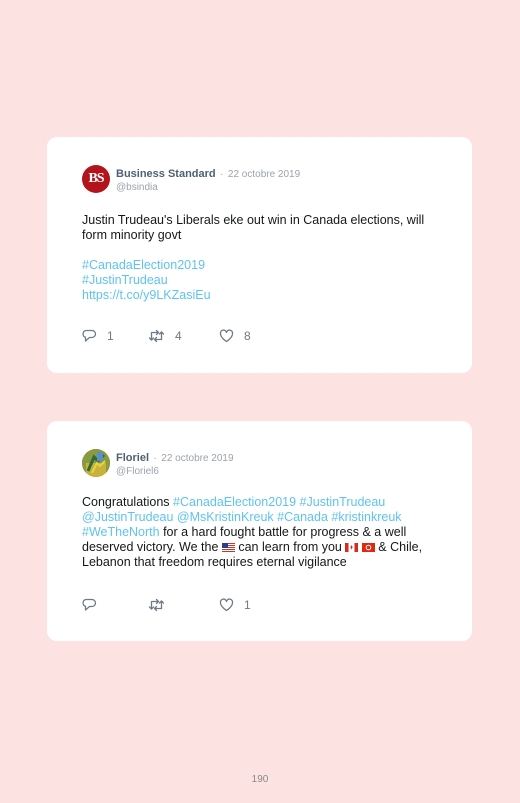 The width and height of the screenshot is (520, 803). Describe the element at coordinates (368, 547) in the screenshot. I see `hongkong-flag-icon` at that location.